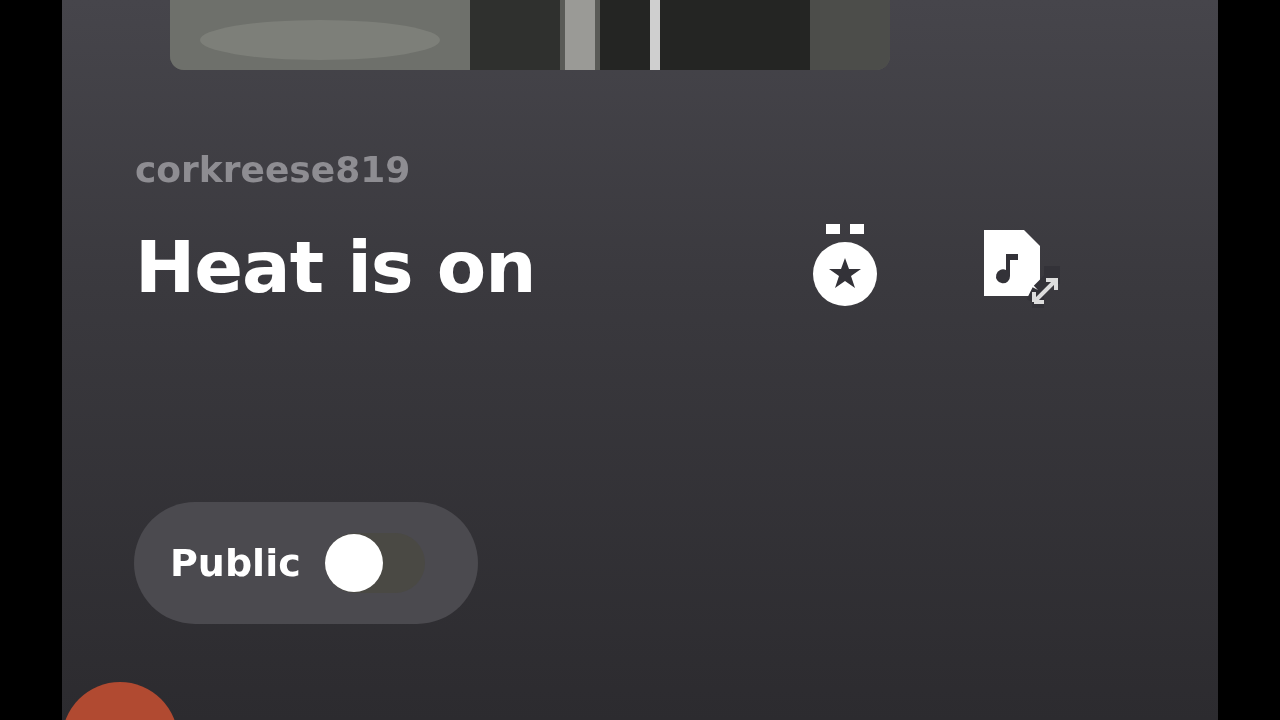  I want to click on track-title: Heat is on, so click(335, 267).